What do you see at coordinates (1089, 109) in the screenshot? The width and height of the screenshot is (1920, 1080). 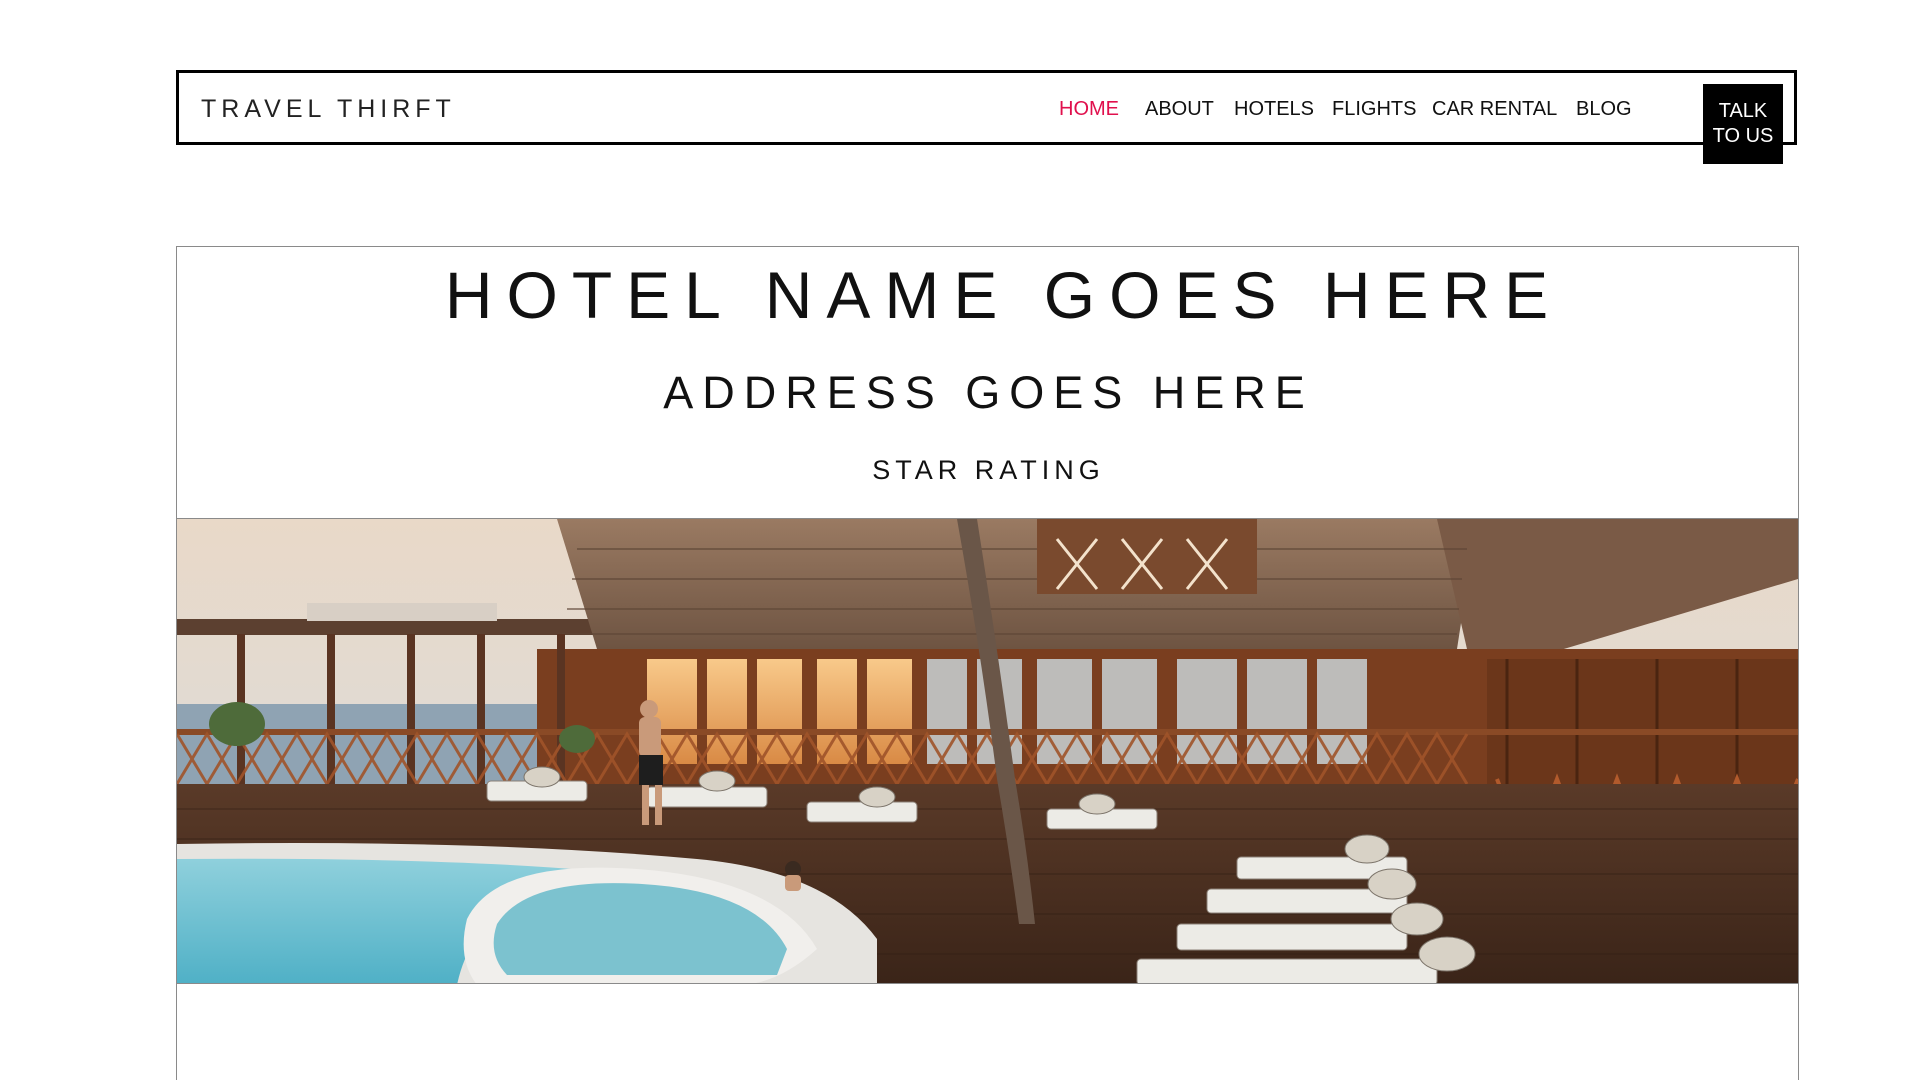 I see `nav-home: HOME` at bounding box center [1089, 109].